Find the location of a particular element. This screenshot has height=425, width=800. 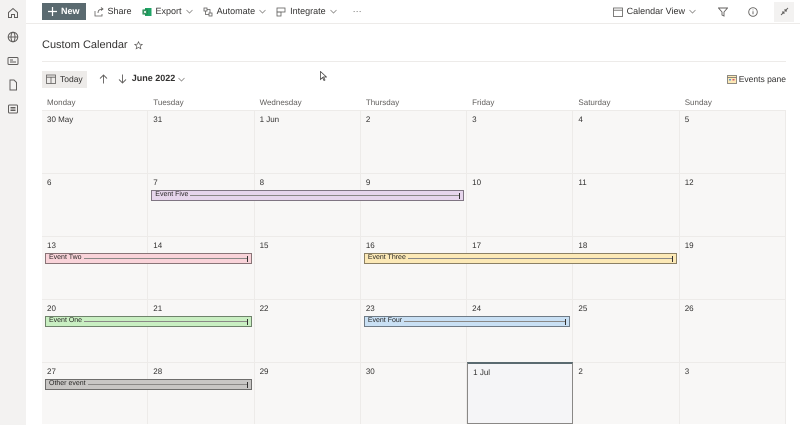

day-number: 27 is located at coordinates (49, 370).